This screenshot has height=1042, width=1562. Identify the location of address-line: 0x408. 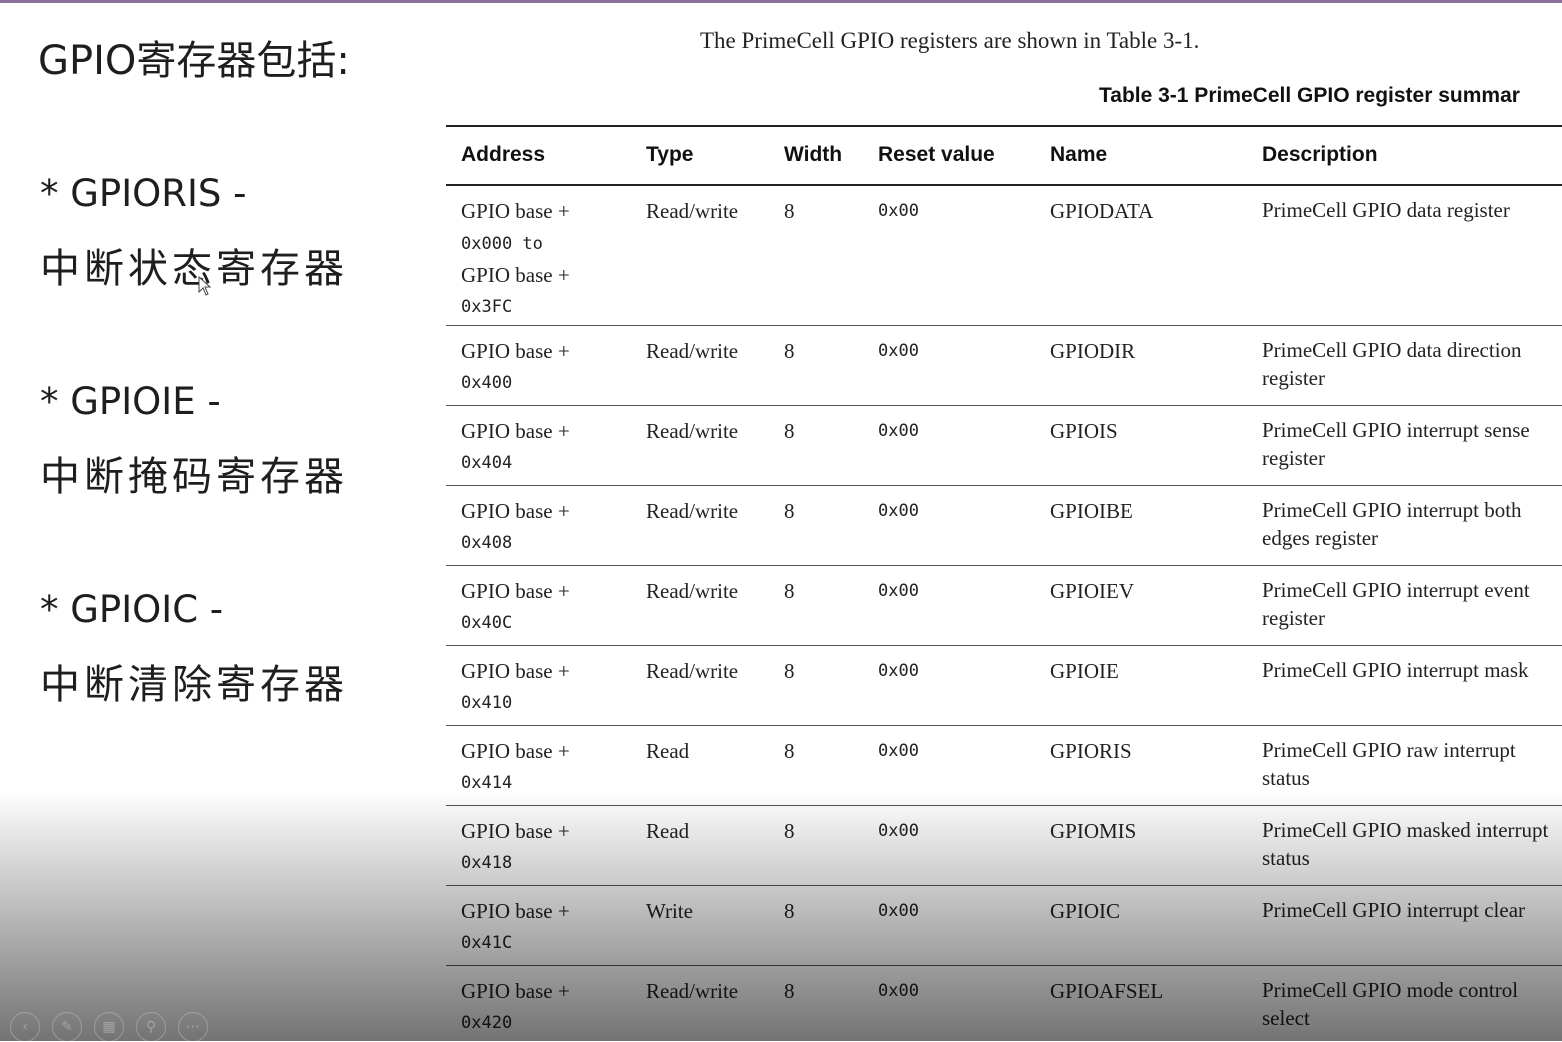
(487, 543).